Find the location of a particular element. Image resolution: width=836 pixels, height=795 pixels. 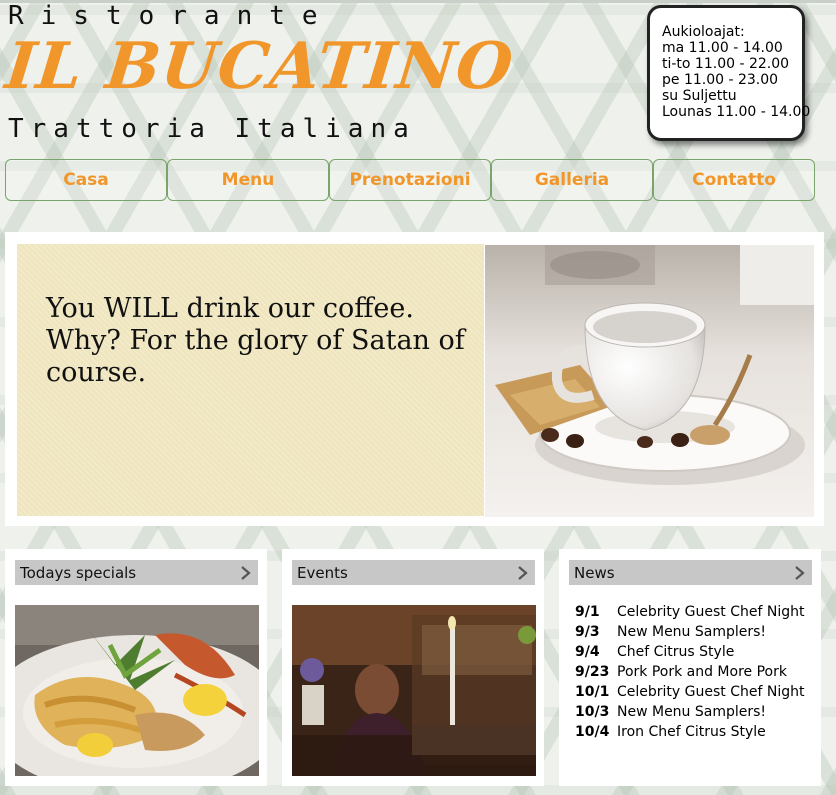

opening-hours-line: su Suljettu is located at coordinates (699, 96).